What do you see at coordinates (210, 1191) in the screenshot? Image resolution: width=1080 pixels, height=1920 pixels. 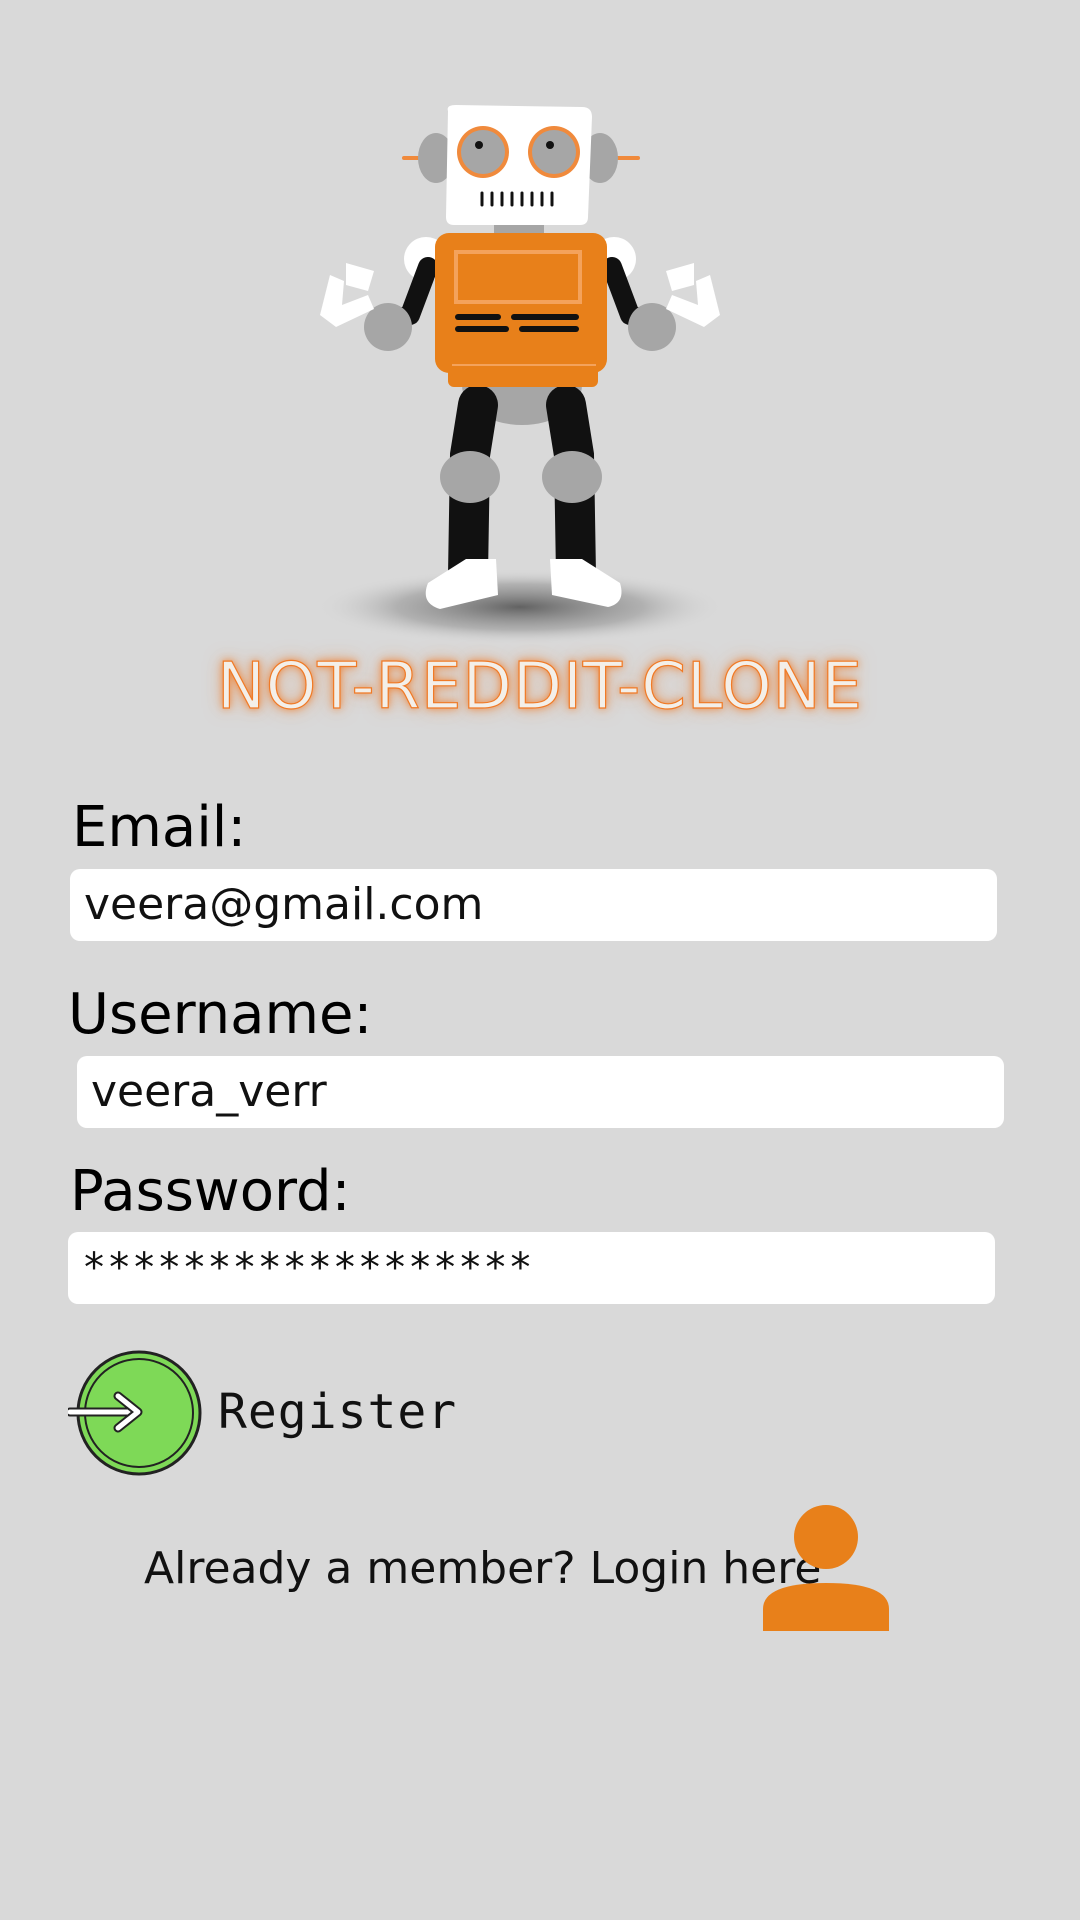 I see `password-label: Password:` at bounding box center [210, 1191].